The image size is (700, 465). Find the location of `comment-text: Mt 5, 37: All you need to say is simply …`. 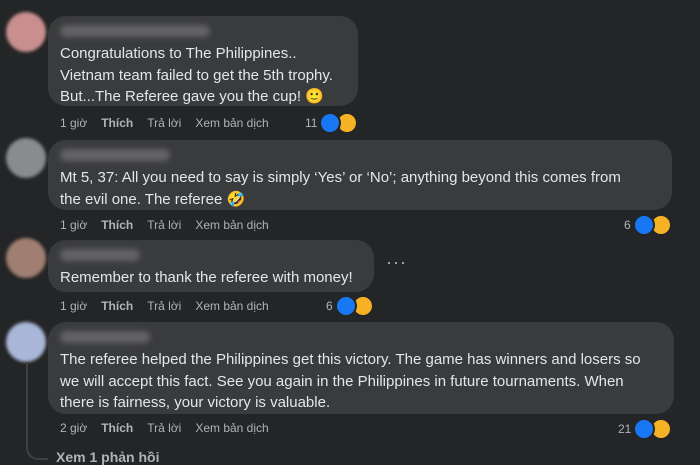

comment-text: Mt 5, 37: All you need to say is simply … is located at coordinates (340, 188).